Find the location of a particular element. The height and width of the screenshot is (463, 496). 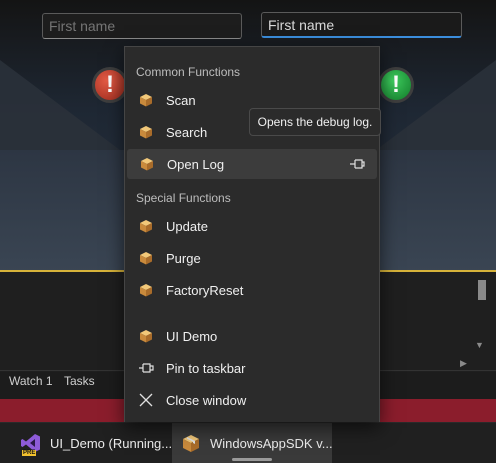

tooltip: Opens the debug log. is located at coordinates (315, 122).